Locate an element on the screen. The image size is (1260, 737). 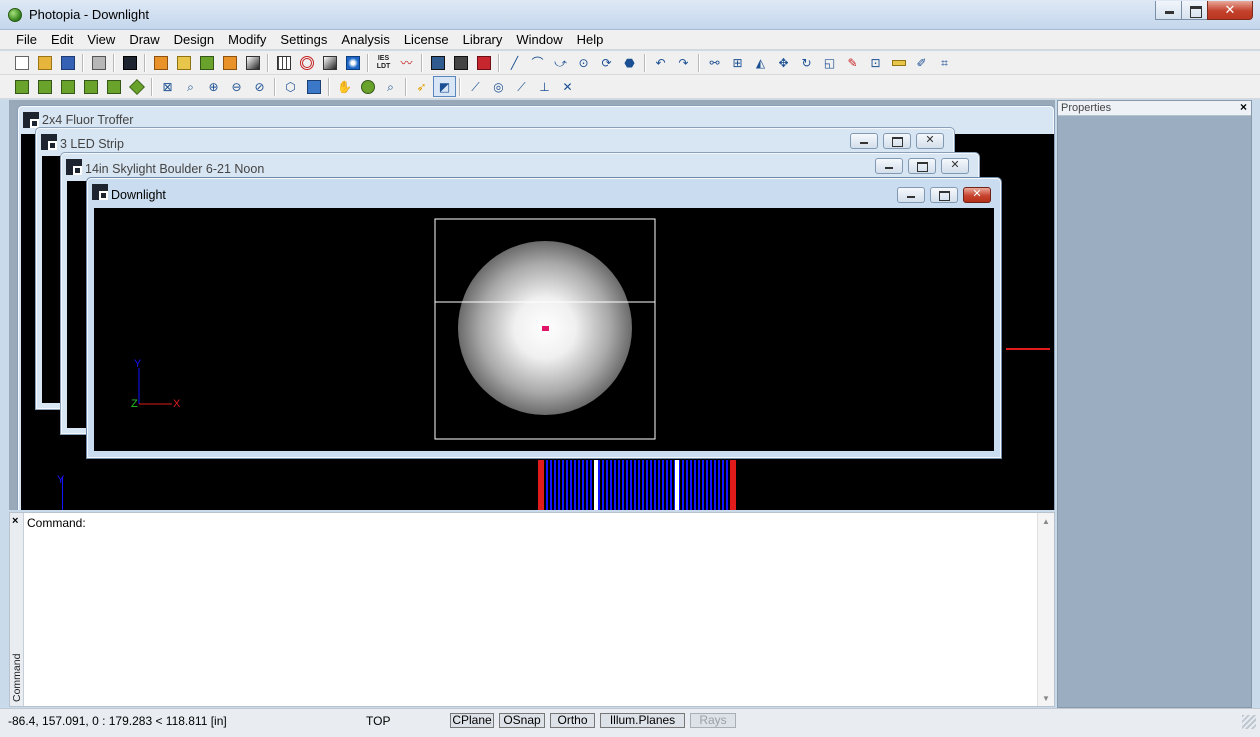
arc-icon: ⌒ is located at coordinates (537, 62).